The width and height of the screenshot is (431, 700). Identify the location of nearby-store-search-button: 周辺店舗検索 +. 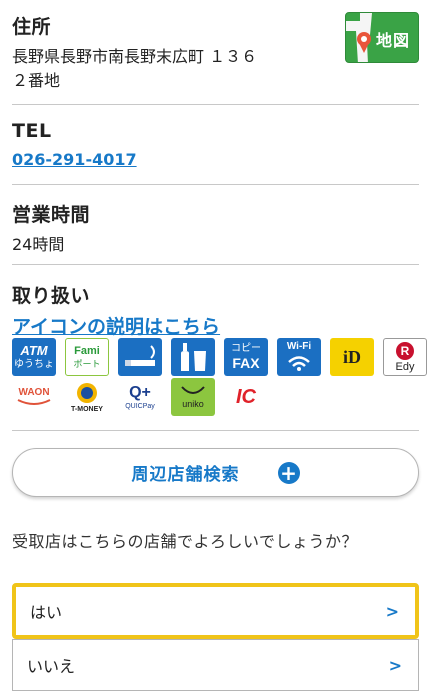
(215, 472).